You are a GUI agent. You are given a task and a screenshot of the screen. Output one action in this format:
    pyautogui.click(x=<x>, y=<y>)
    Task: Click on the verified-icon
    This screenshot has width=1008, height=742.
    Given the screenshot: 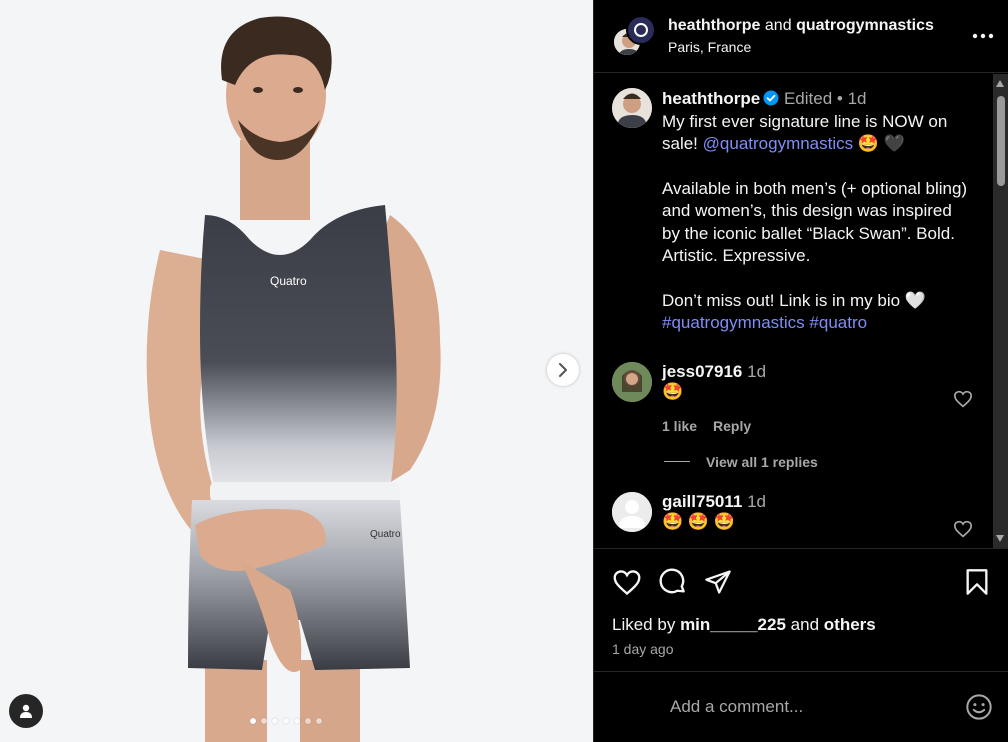 What is the action you would take?
    pyautogui.click(x=771, y=98)
    